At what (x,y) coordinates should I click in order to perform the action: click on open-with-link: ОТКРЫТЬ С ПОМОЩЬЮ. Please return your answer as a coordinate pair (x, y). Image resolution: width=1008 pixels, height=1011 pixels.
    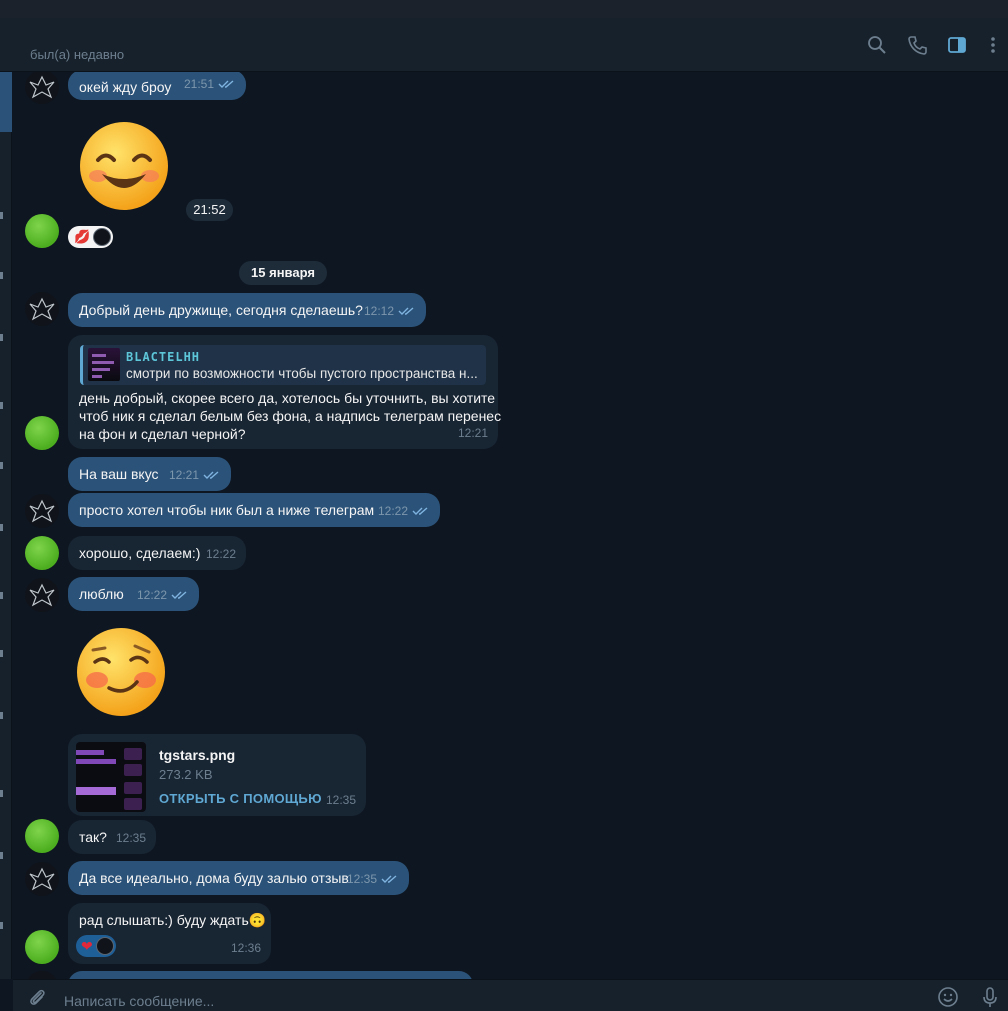
    Looking at the image, I should click on (240, 799).